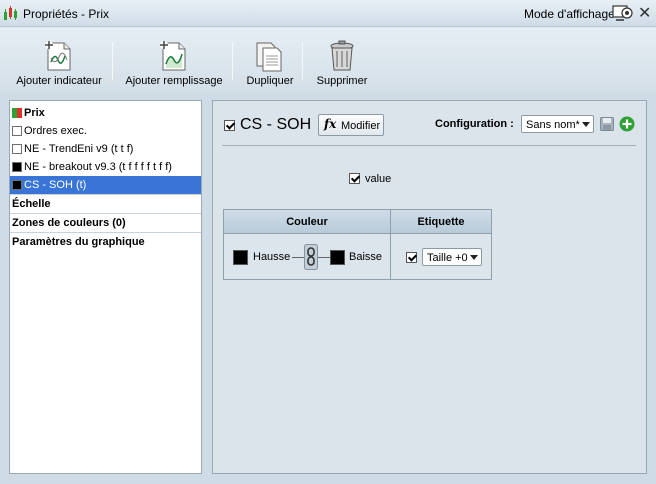 The width and height of the screenshot is (656, 484). I want to click on add-fill-label: Ajouter remplissage, so click(174, 81).